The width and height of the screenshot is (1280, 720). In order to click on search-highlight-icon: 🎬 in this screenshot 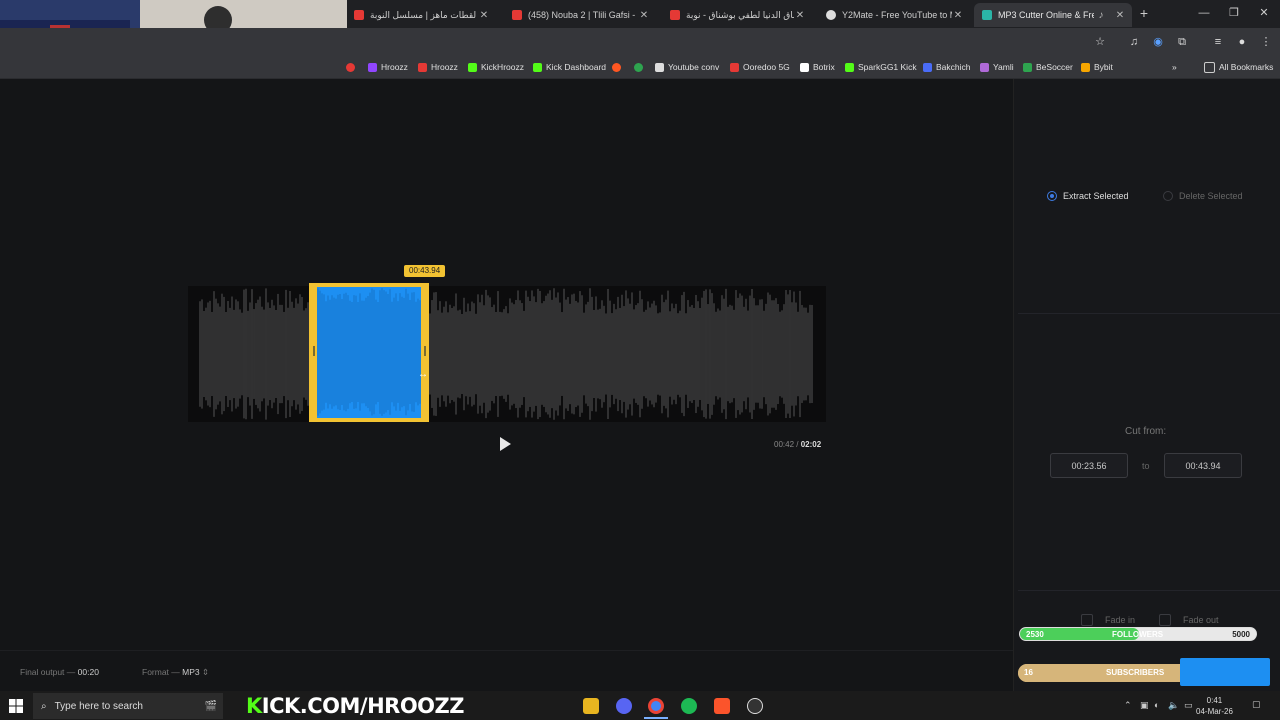, I will do `click(210, 706)`.